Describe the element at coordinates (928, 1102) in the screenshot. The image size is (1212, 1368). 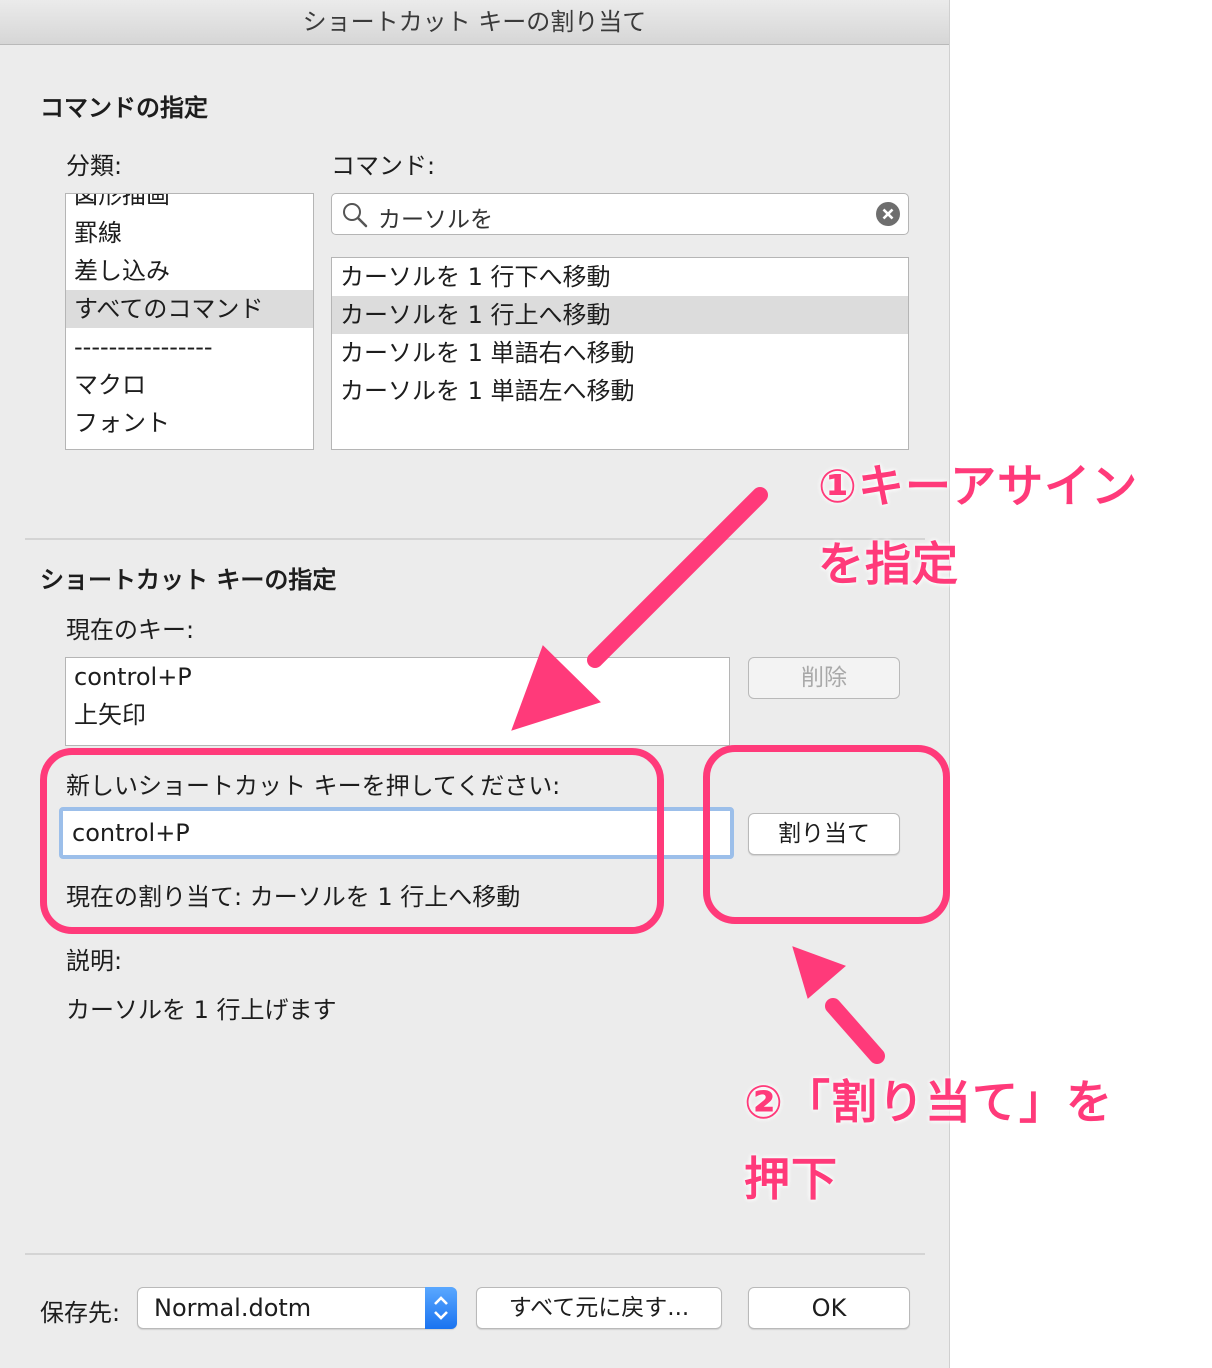
I see `annotation-step2-line1: ②「割り当て」を` at that location.